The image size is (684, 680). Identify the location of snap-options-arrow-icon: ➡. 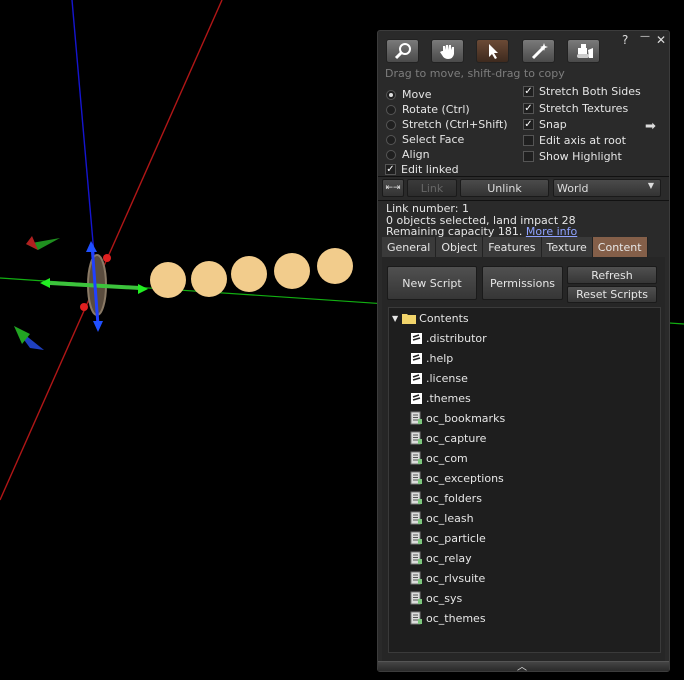
(650, 126).